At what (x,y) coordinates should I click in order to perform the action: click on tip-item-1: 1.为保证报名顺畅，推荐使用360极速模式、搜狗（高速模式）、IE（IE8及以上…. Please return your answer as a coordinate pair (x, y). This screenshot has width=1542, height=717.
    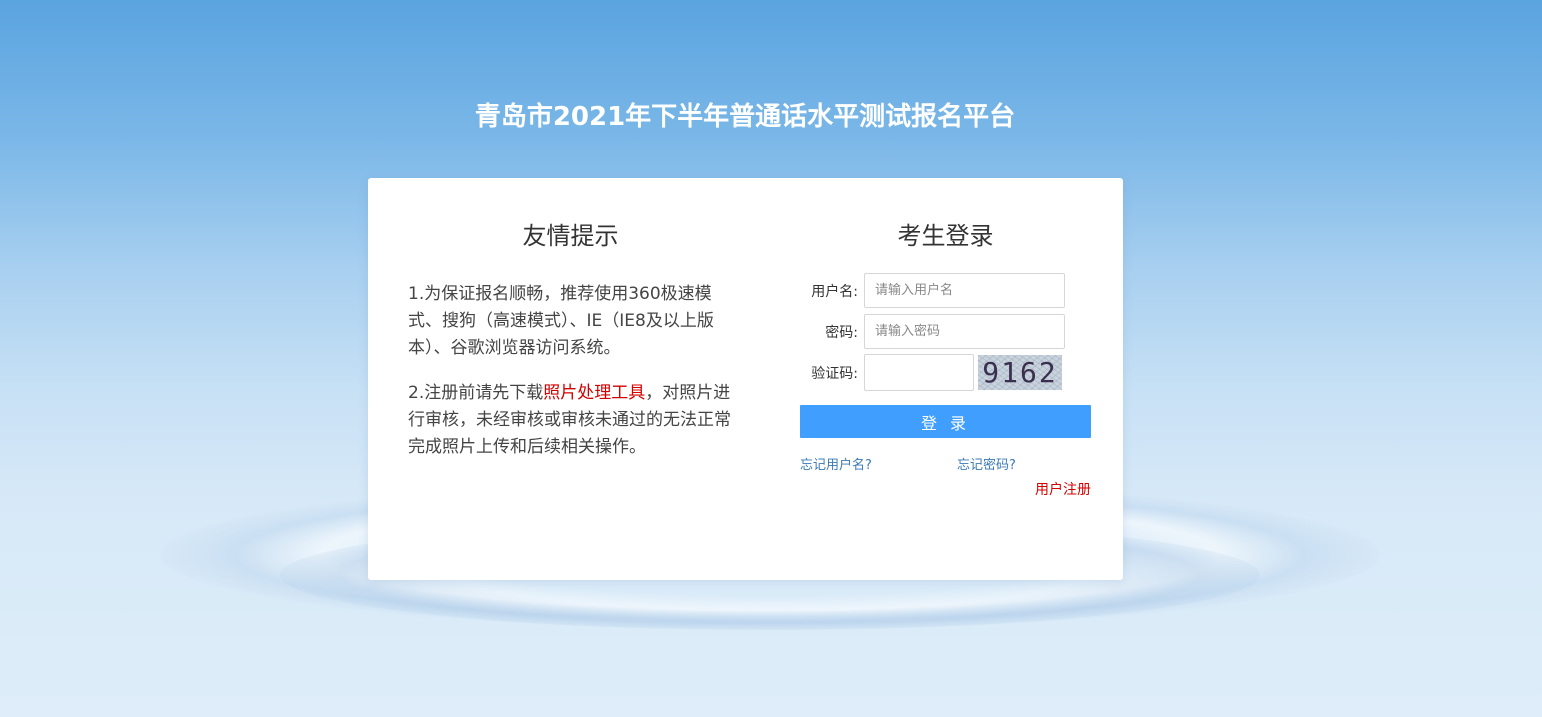
    Looking at the image, I should click on (561, 321).